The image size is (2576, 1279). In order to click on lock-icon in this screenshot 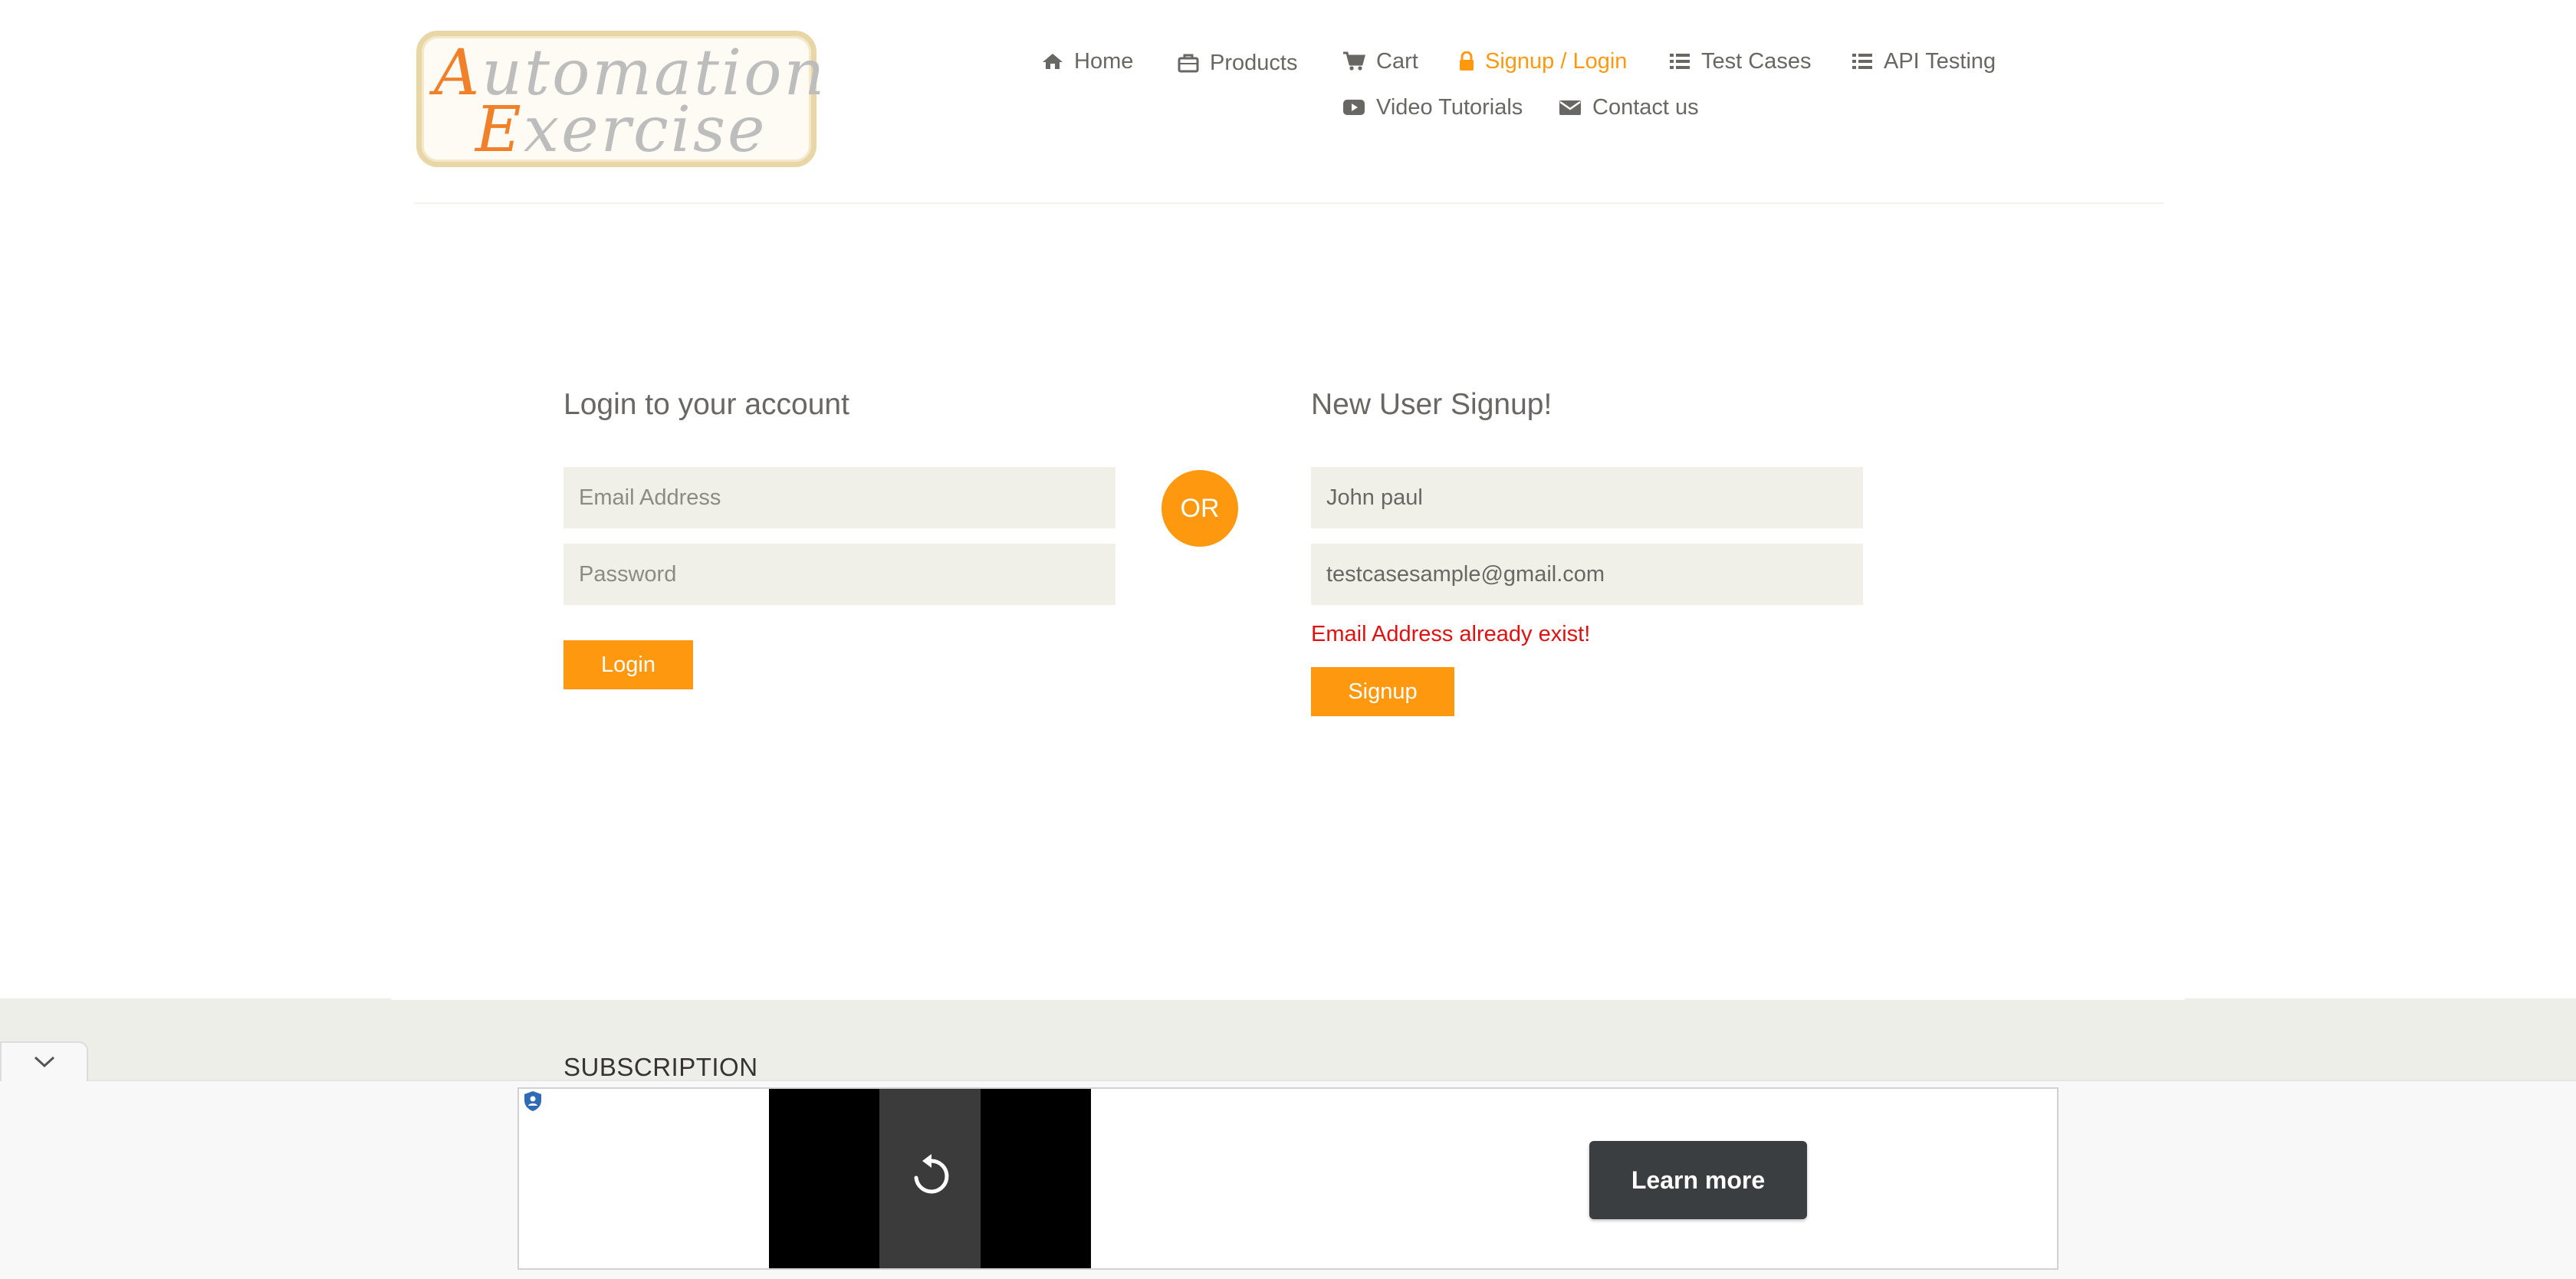, I will do `click(1467, 61)`.